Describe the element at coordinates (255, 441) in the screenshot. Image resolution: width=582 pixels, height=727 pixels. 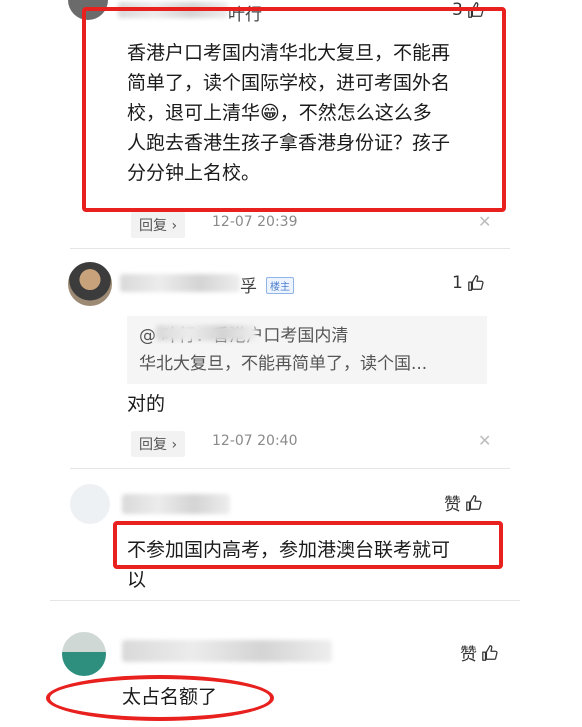
I see `timestamp: 12-07 20:40` at that location.